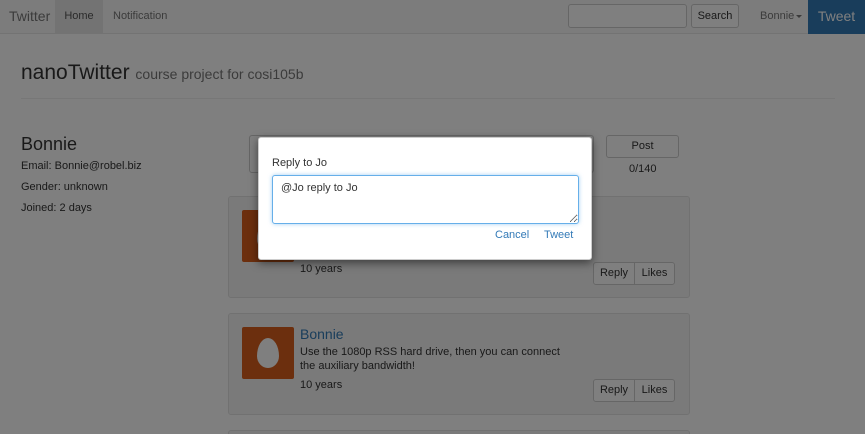  I want to click on modal-label: Reply to Jo, so click(300, 163).